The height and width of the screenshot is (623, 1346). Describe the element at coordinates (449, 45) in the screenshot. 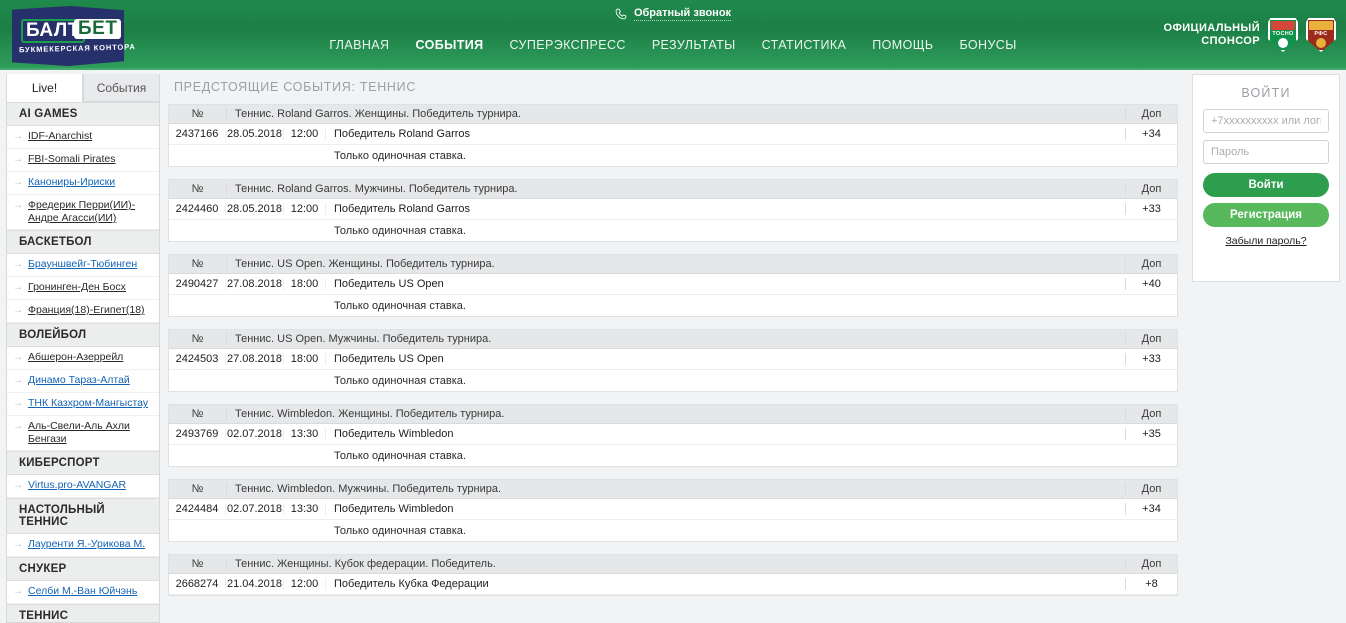

I see `nav-item-sobytiya: СОБЫТИЯ` at that location.